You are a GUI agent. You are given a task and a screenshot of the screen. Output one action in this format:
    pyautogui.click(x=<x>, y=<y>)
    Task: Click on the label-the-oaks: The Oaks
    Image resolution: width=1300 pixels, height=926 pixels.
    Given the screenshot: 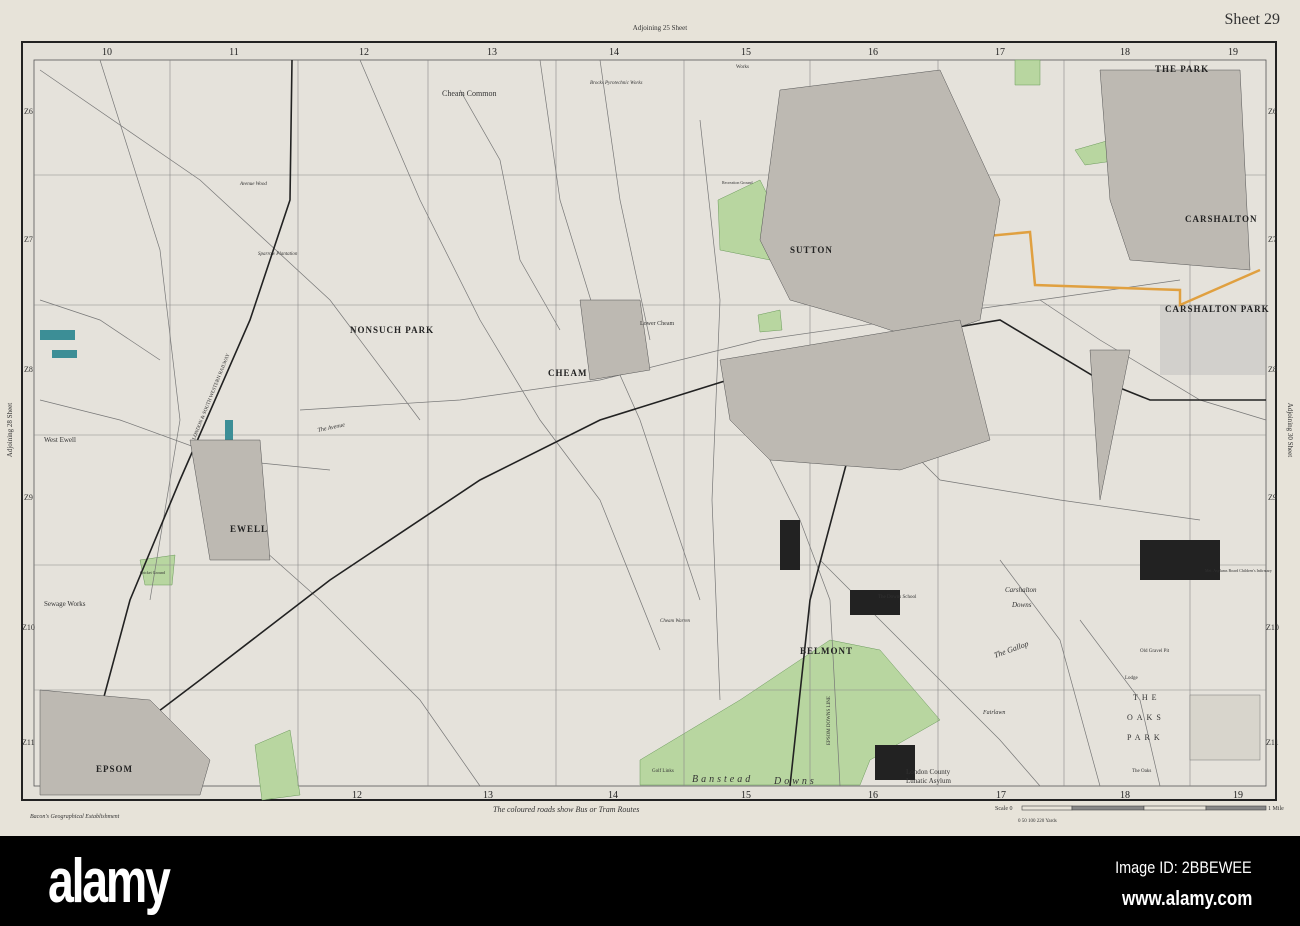 What is the action you would take?
    pyautogui.click(x=1141, y=771)
    